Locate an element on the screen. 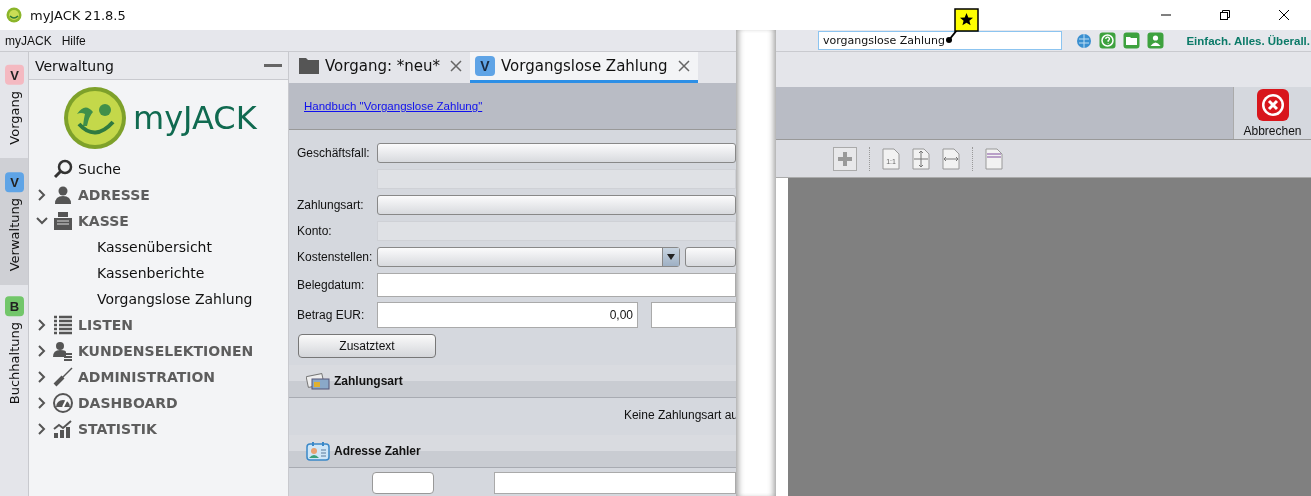 This screenshot has height=496, width=1311. menu-item: myJACK is located at coordinates (28, 40).